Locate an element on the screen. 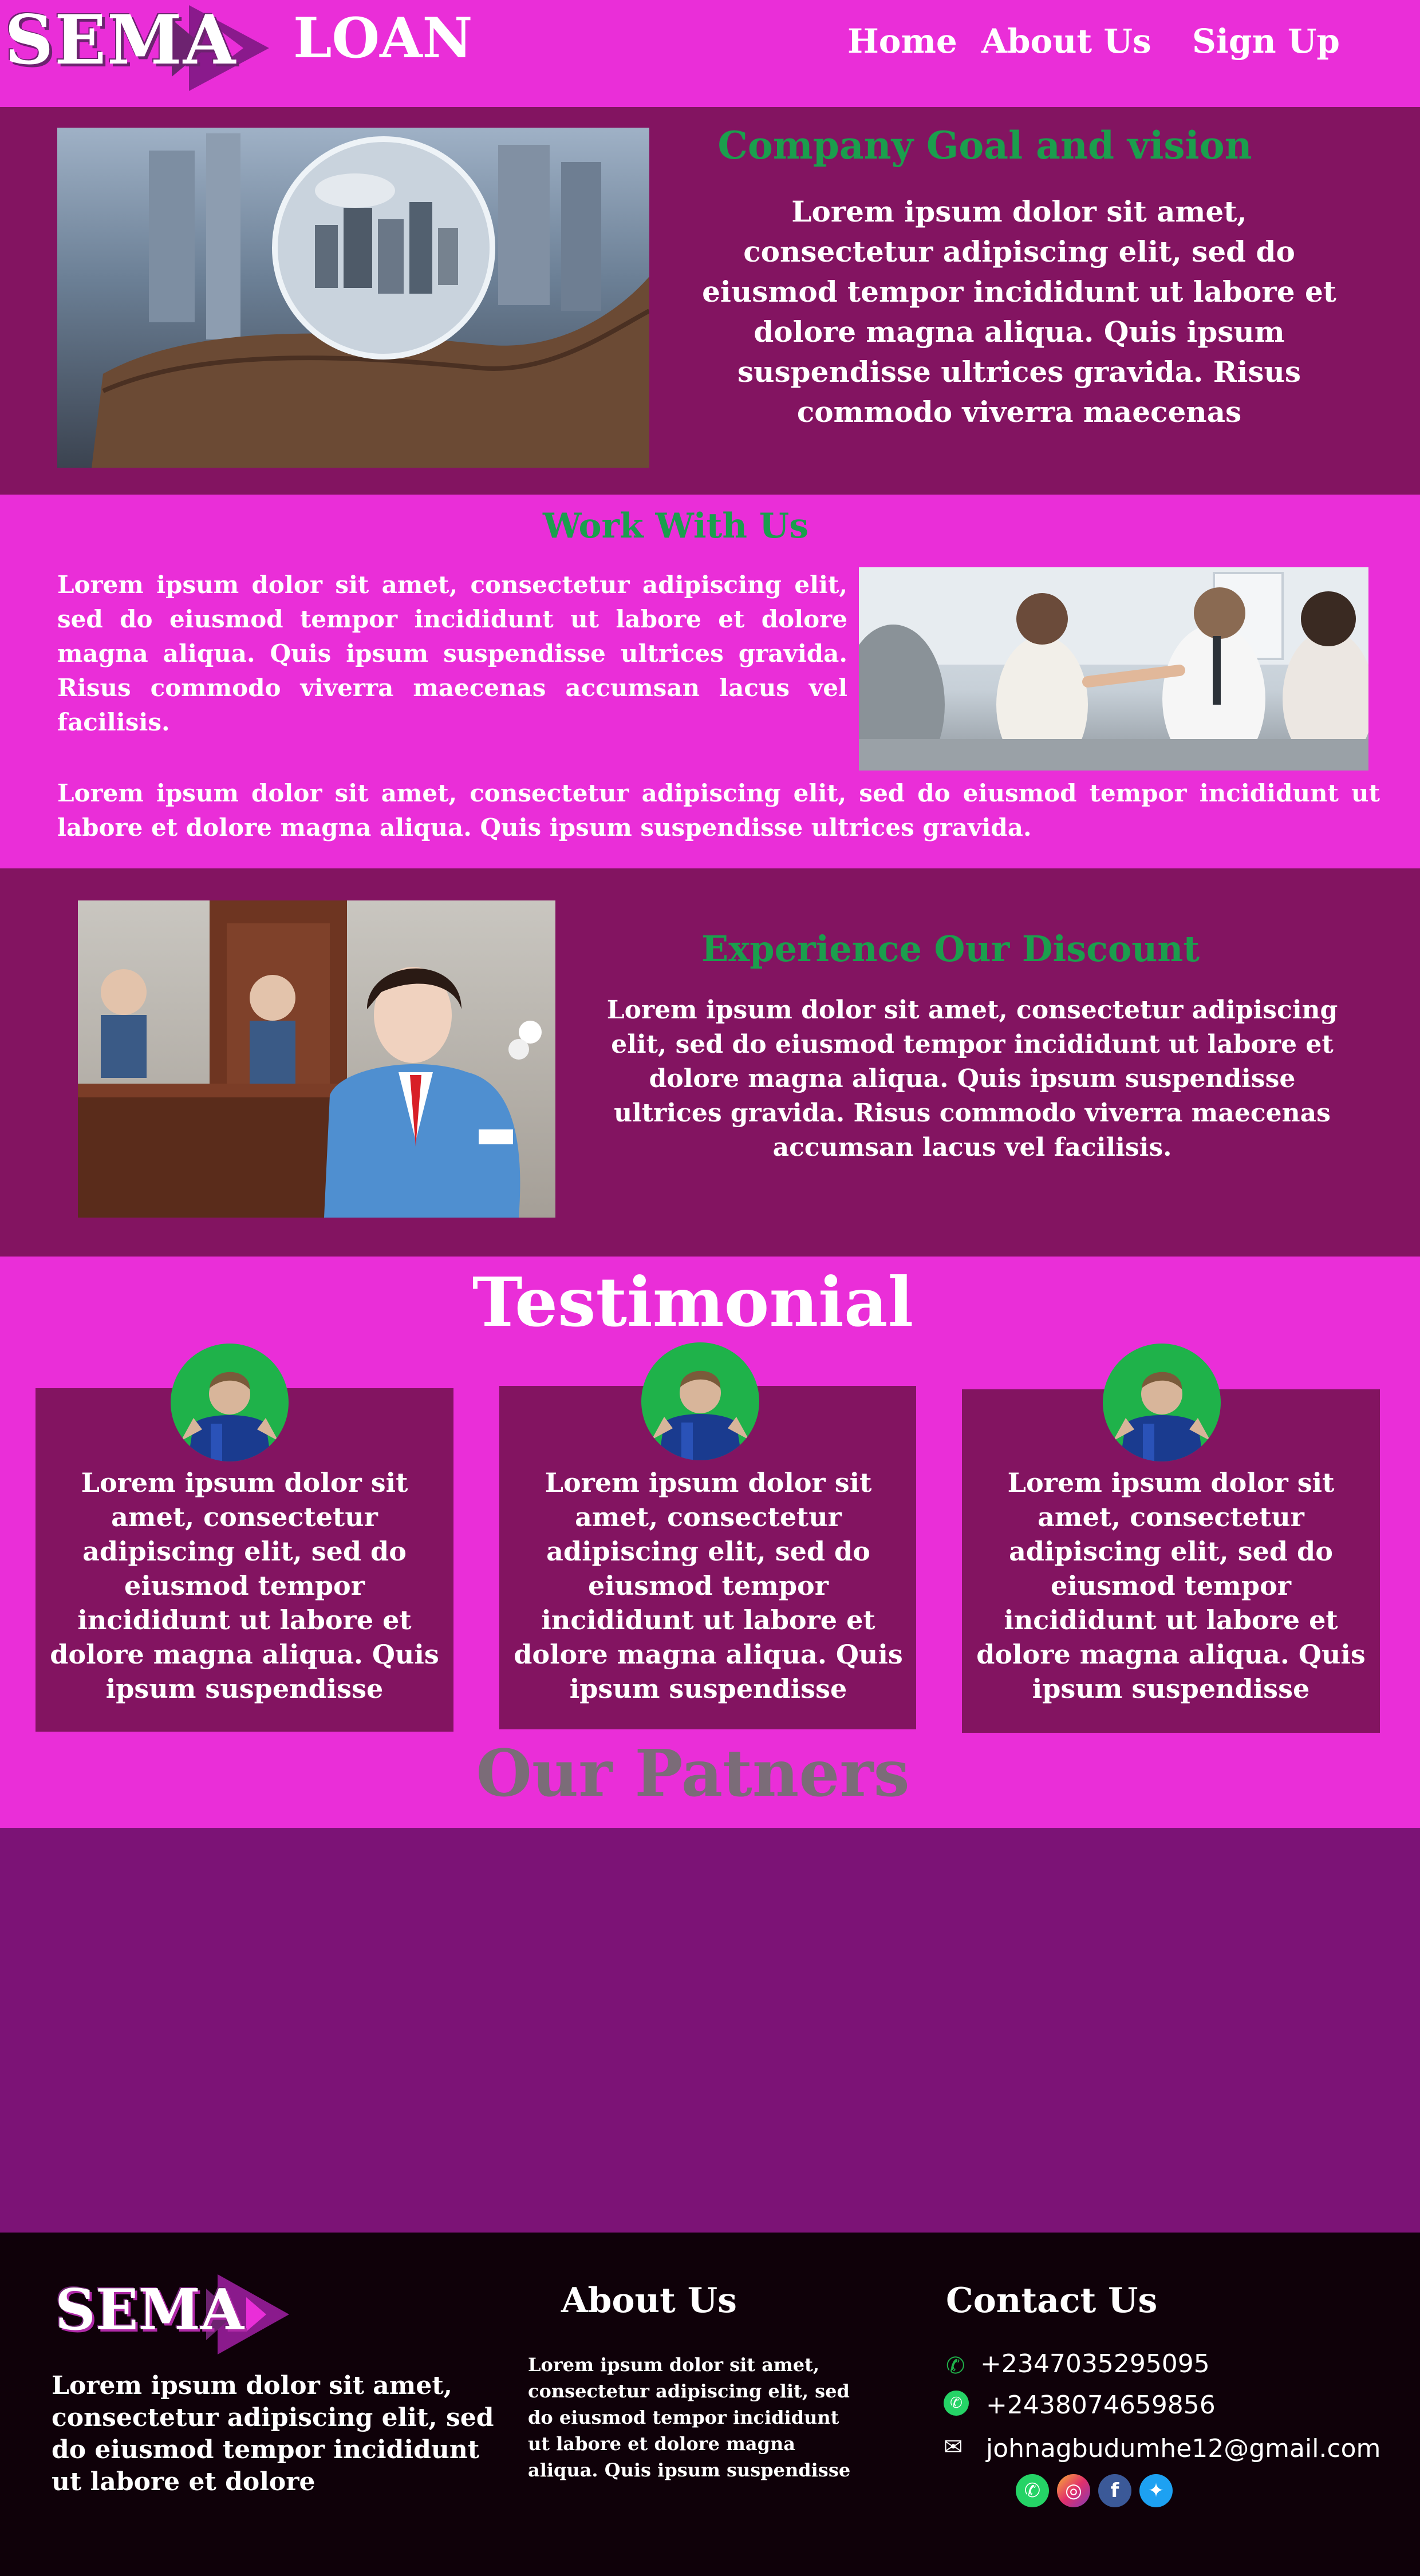 The image size is (1420, 2576). footer-contact-title: Contact Us is located at coordinates (1052, 2301).